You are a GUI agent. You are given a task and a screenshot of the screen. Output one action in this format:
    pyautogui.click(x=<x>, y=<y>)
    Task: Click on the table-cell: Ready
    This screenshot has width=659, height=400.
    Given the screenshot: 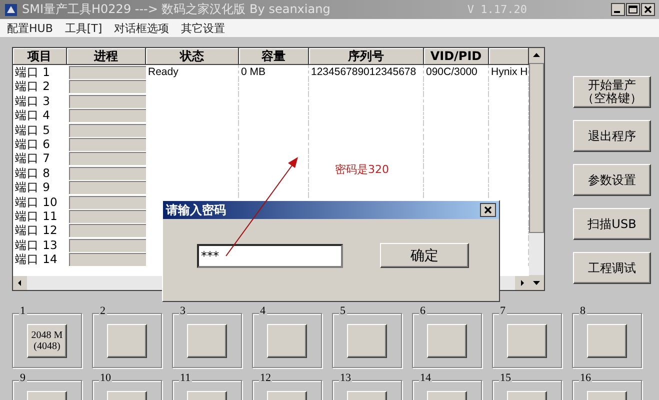 What is the action you would take?
    pyautogui.click(x=163, y=72)
    